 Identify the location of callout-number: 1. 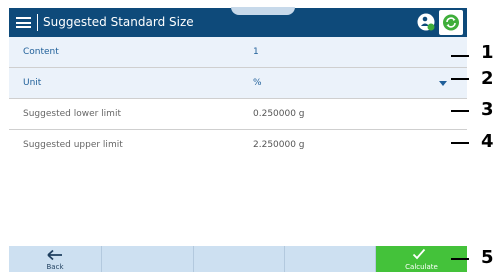
(487, 52).